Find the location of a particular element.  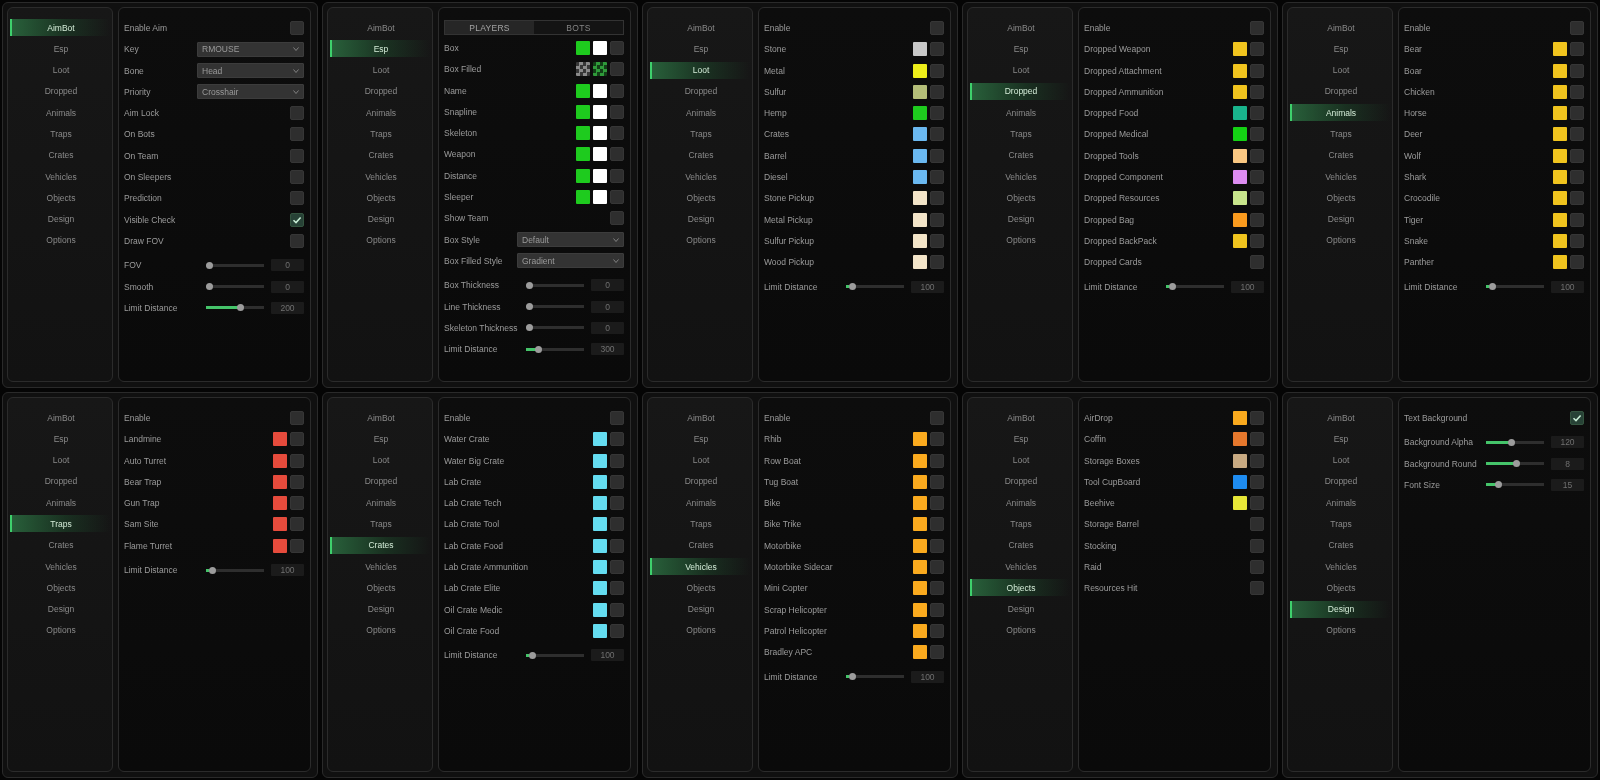

dropdown: Crosshair is located at coordinates (250, 92).